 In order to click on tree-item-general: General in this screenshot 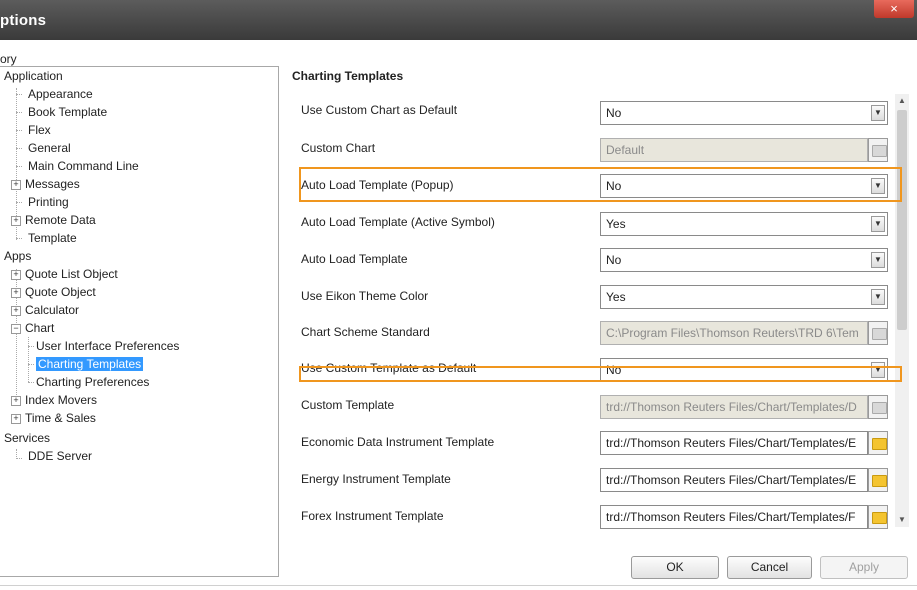, I will do `click(49, 148)`.